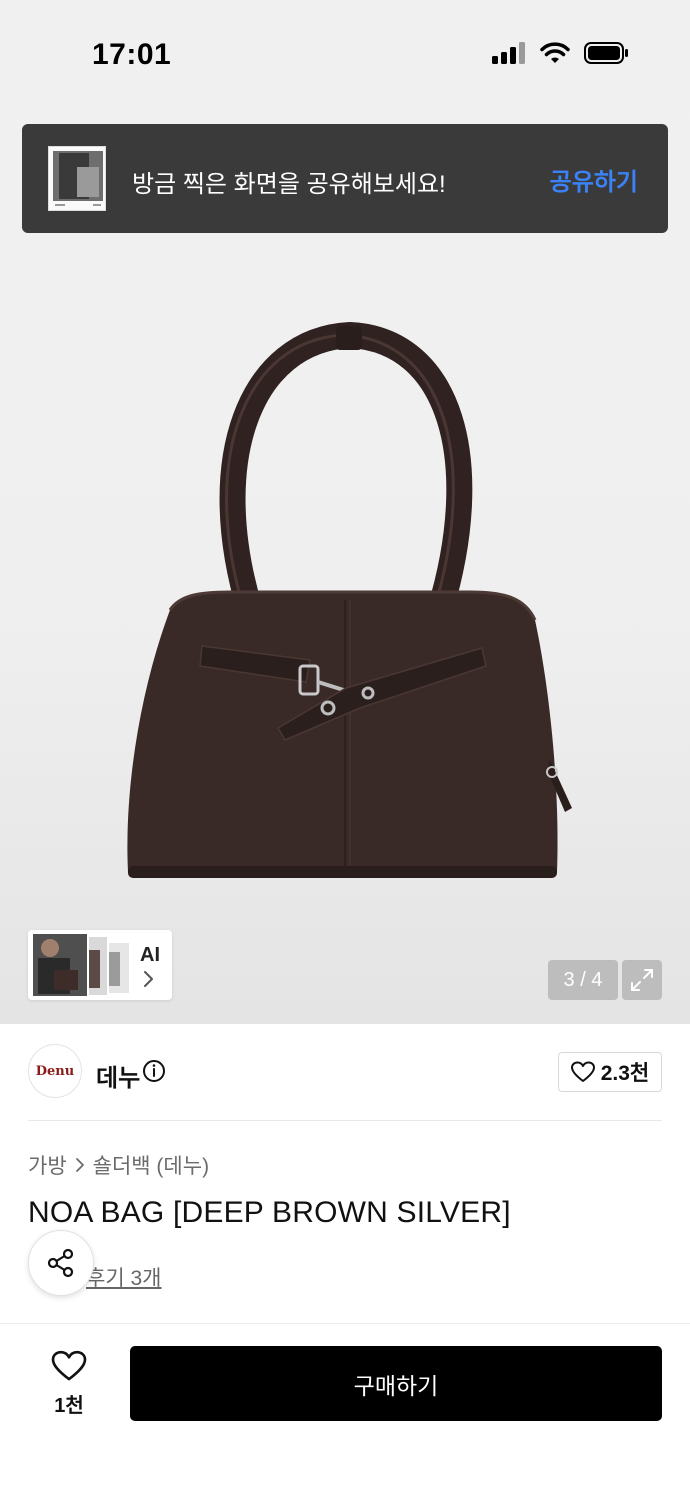 This screenshot has width=690, height=1500. I want to click on brand-name: 데누, so click(118, 1075).